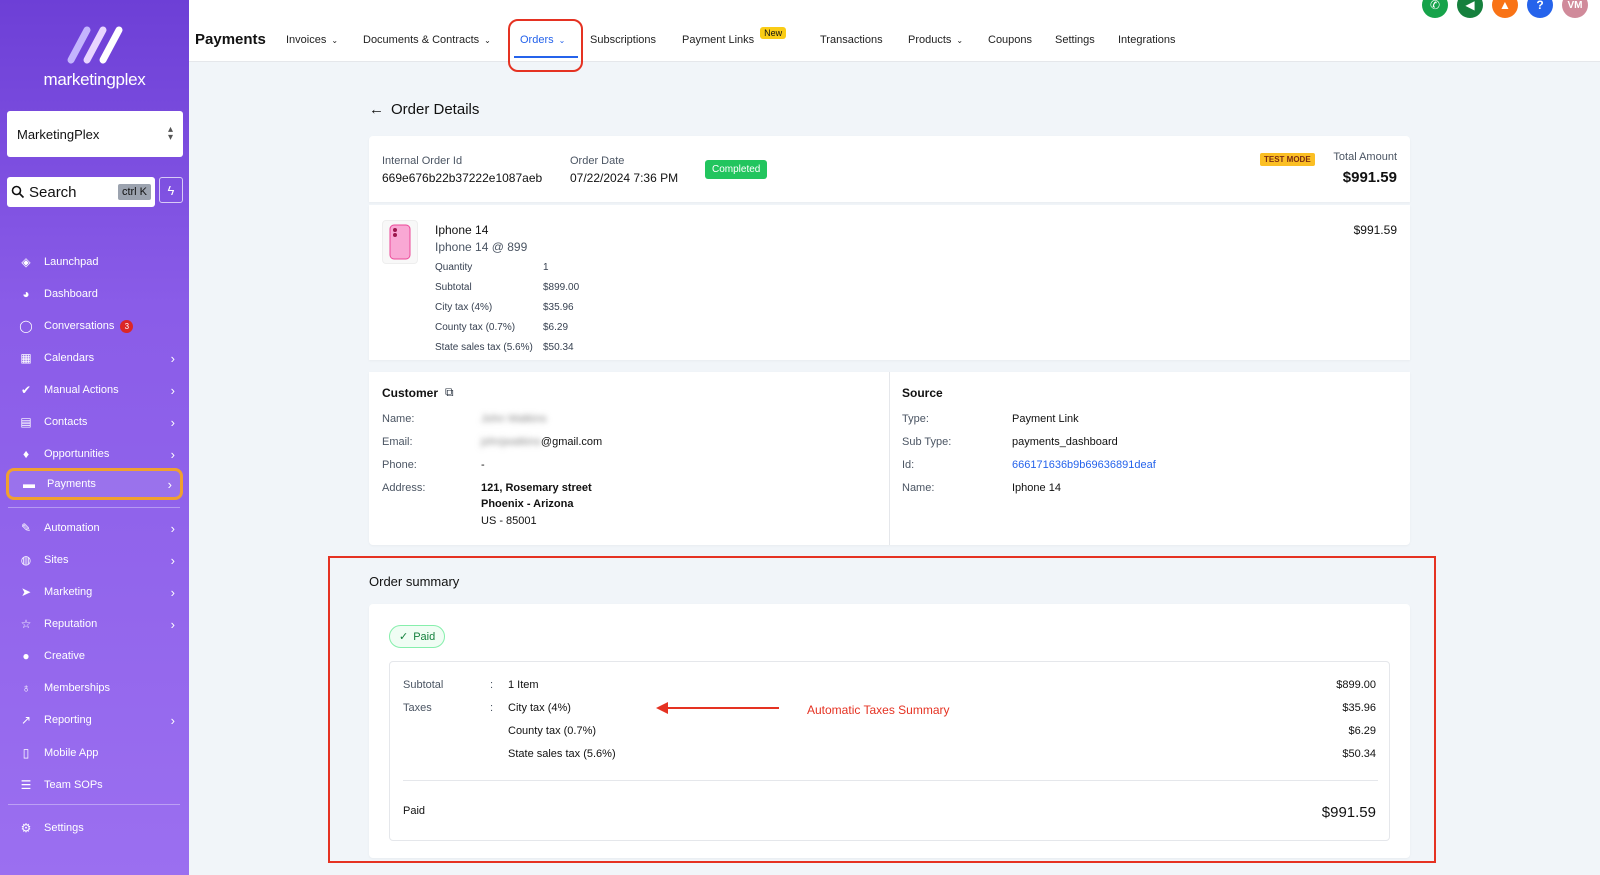 The height and width of the screenshot is (875, 1600). Describe the element at coordinates (94, 828) in the screenshot. I see `sidebar-item-settings: ⚙ Settings` at that location.